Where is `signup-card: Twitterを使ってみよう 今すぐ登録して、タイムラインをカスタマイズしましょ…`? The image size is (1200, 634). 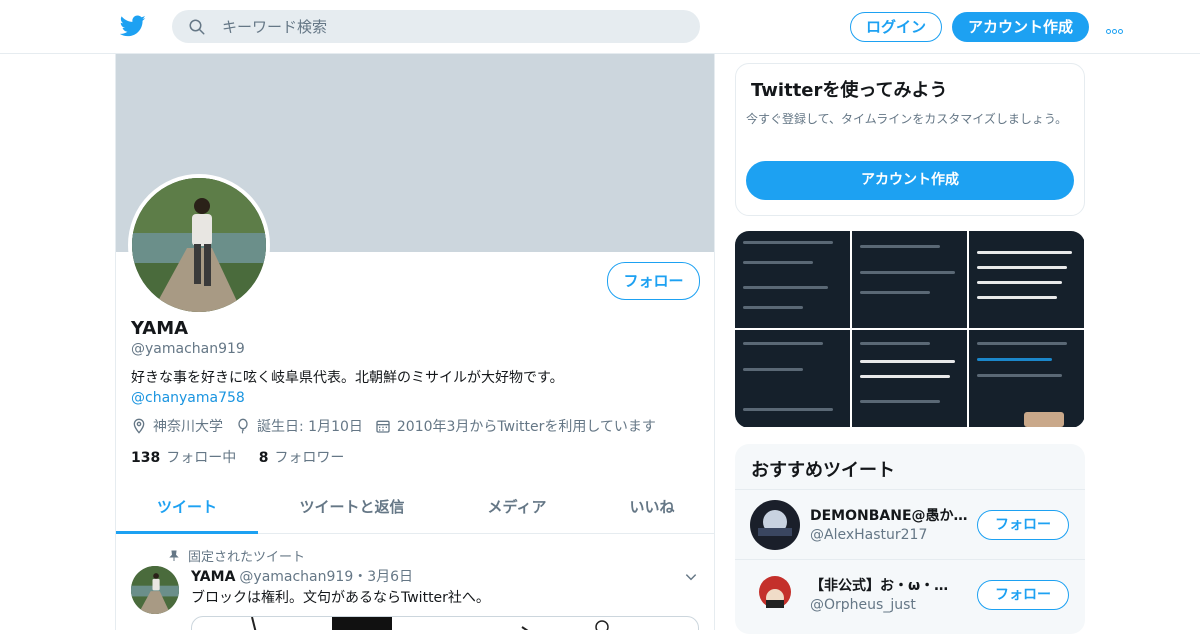 signup-card: Twitterを使ってみよう 今すぐ登録して、タイムラインをカスタマイズしましょ… is located at coordinates (910, 139).